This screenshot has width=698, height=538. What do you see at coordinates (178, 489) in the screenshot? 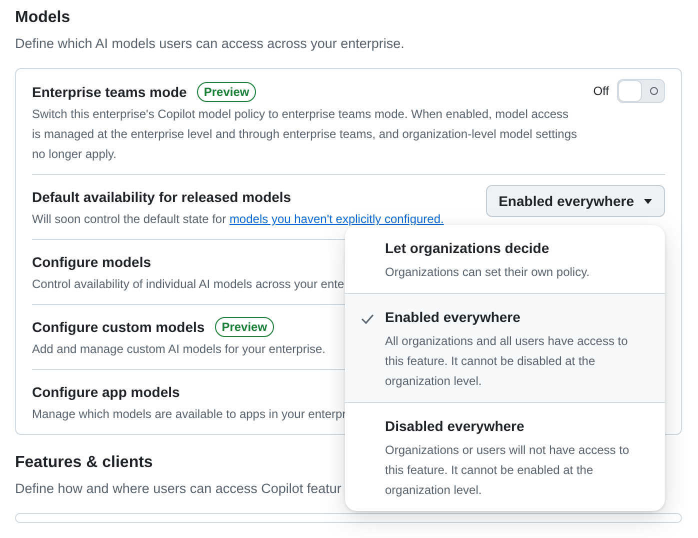
I see `section-description: Define how and where users can access Copilot featur` at bounding box center [178, 489].